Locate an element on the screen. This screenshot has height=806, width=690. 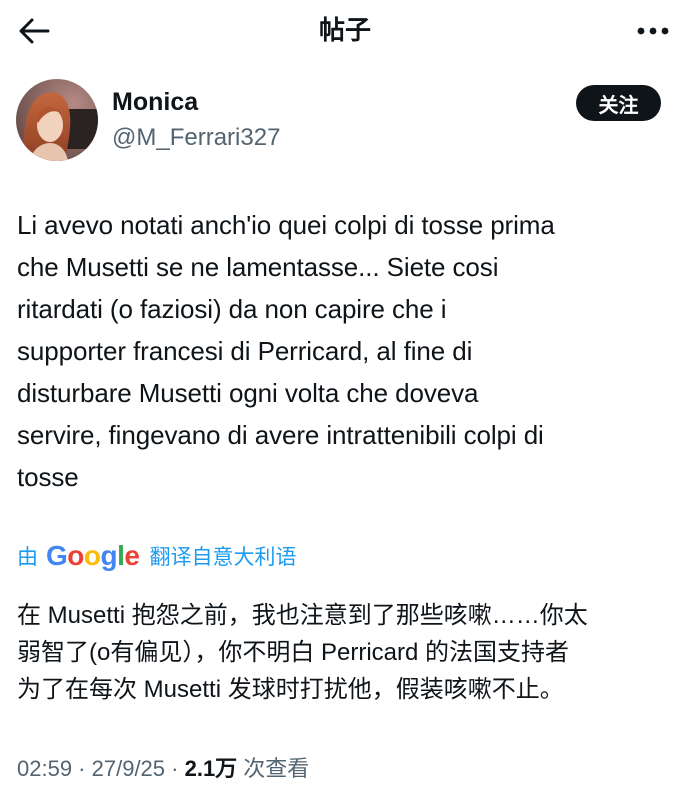
google-logo-letter: e is located at coordinates (132, 555).